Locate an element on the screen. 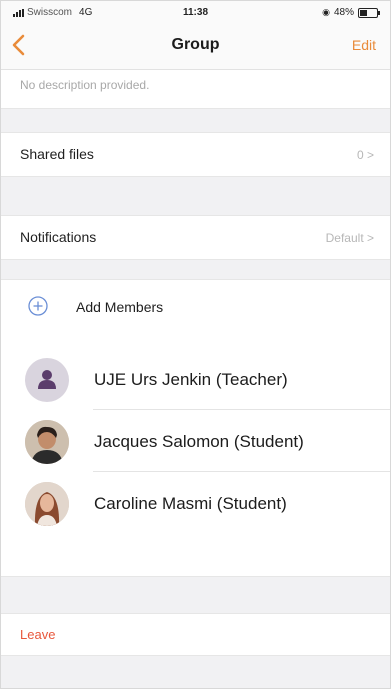  shared-files-row: Shared files 0 > is located at coordinates (195, 154).